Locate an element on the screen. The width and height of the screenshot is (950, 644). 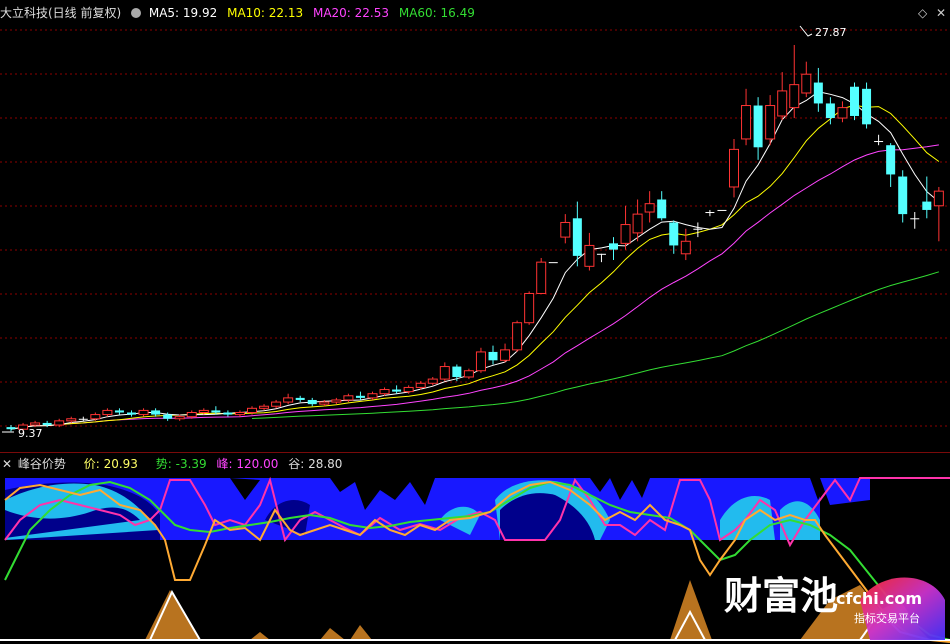
indicator-name: 峰谷价势 is located at coordinates (41, 464).